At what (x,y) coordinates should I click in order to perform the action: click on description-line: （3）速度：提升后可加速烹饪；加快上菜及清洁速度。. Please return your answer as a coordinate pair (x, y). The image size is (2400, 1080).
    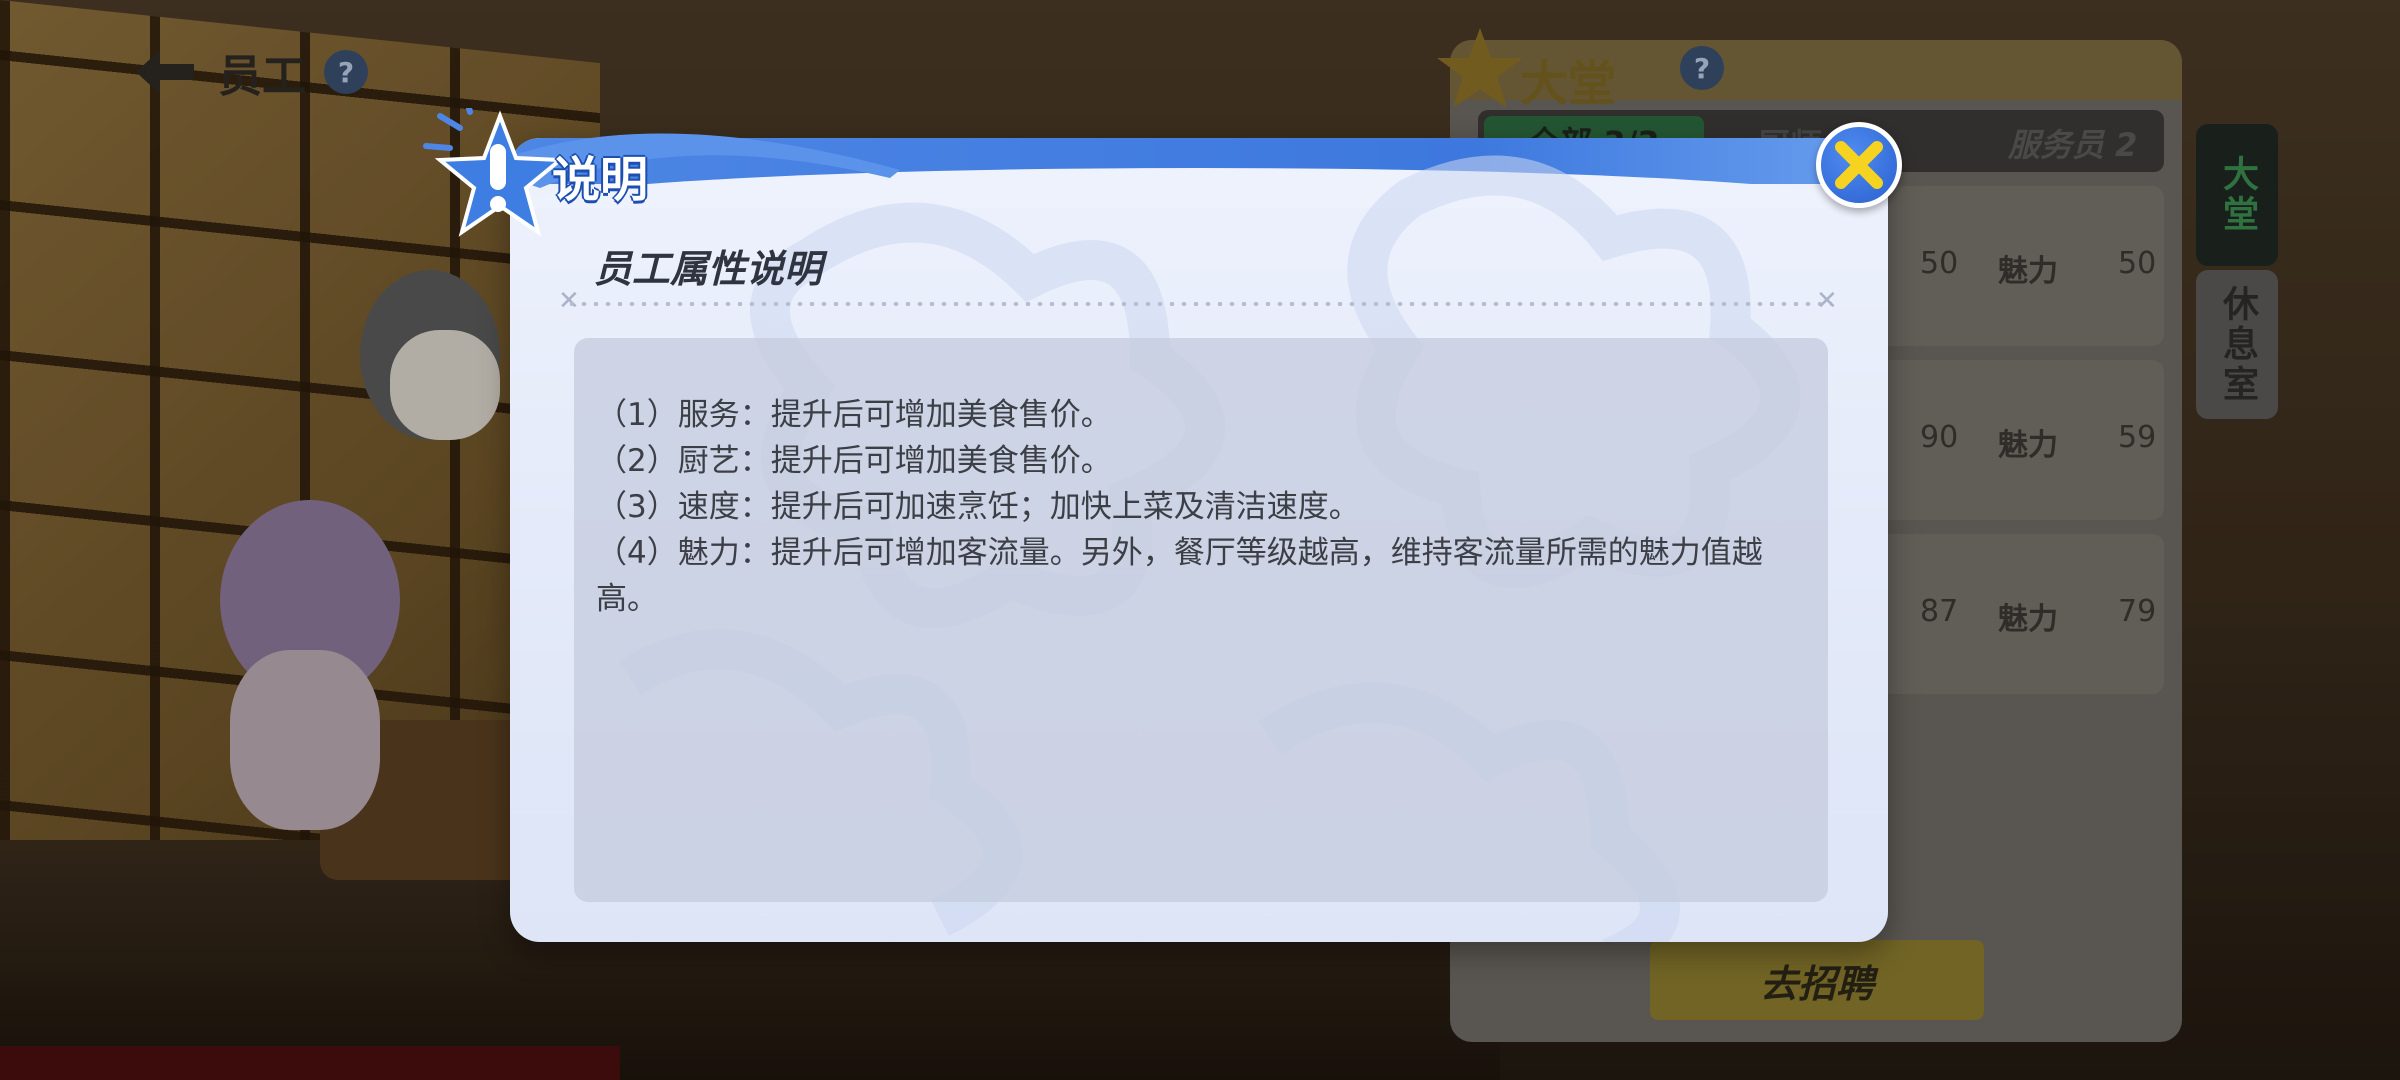
    Looking at the image, I should click on (978, 507).